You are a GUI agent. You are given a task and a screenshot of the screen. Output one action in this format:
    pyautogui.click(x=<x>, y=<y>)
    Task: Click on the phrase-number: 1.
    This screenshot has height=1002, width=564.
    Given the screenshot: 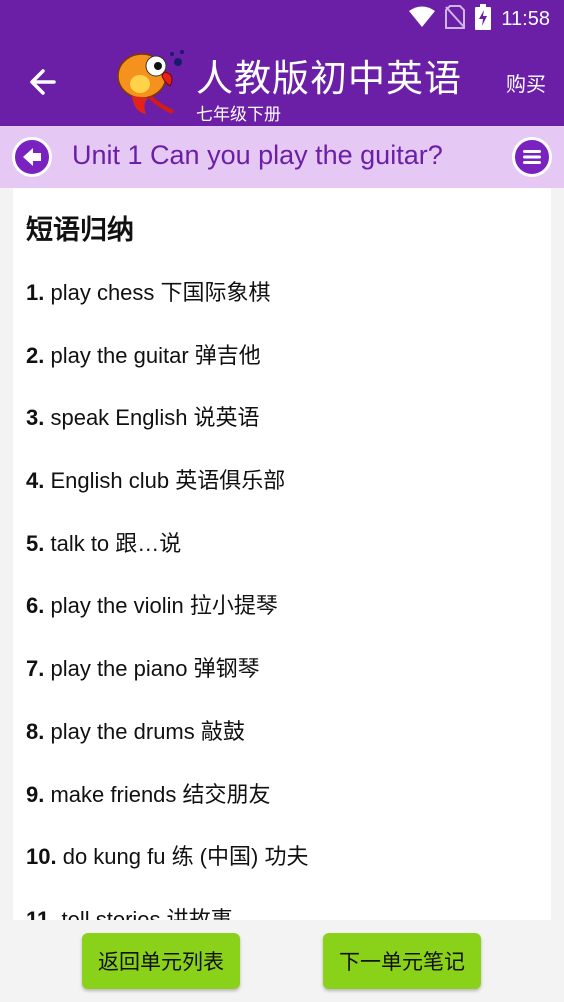 What is the action you would take?
    pyautogui.click(x=35, y=292)
    